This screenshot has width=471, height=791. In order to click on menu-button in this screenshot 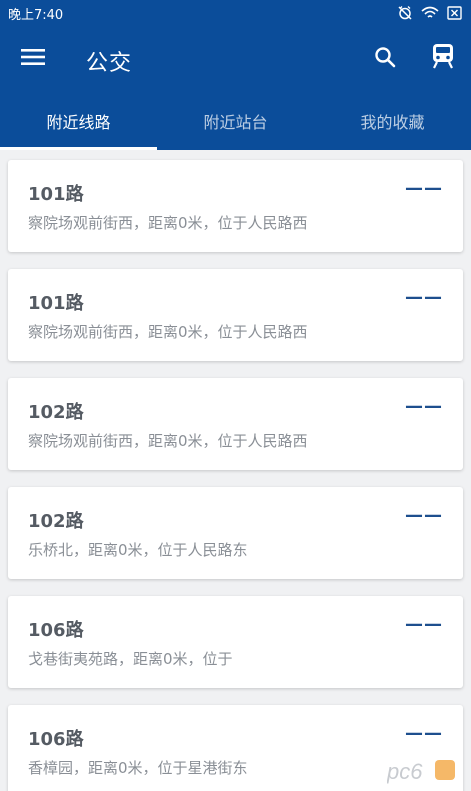, I will do `click(33, 59)`.